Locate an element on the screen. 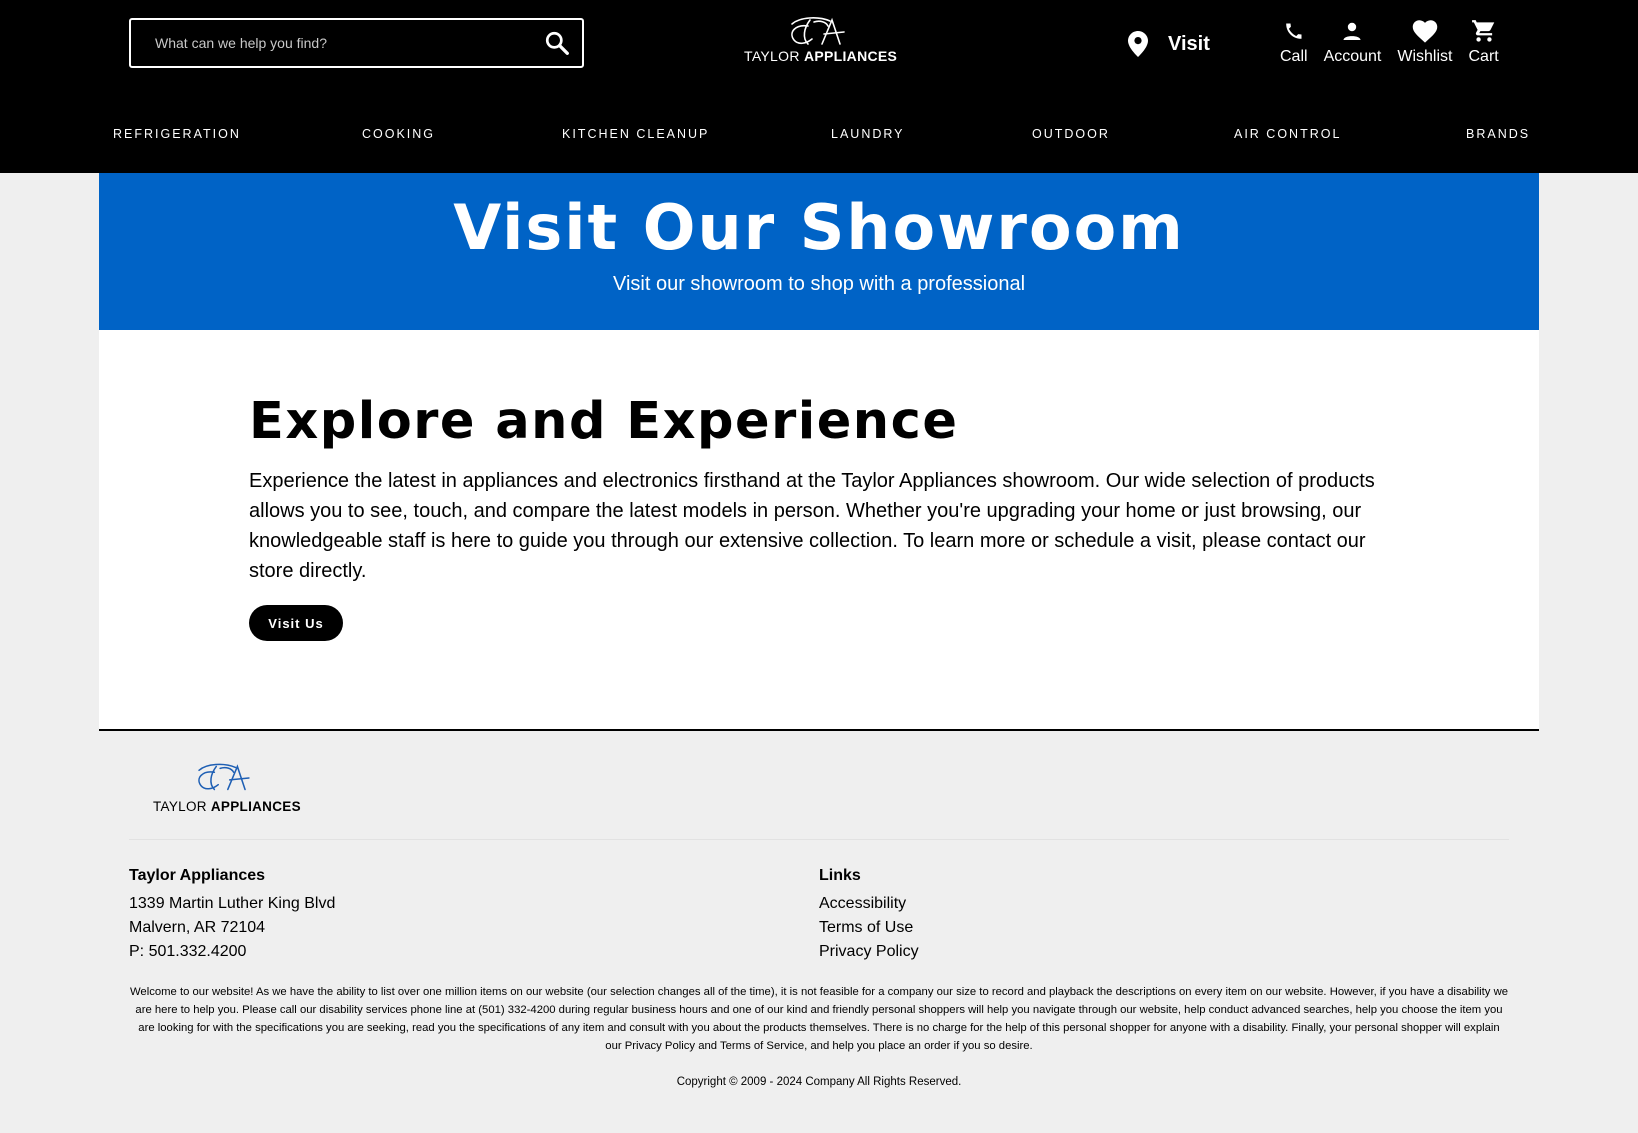 This screenshot has height=1133, width=1638. footer-link-accessibility: Accessibility is located at coordinates (869, 904).